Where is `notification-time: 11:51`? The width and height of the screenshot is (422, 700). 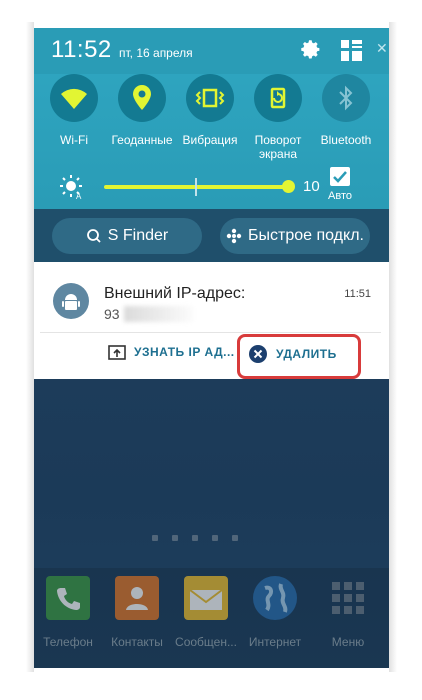 notification-time: 11:51 is located at coordinates (357, 294).